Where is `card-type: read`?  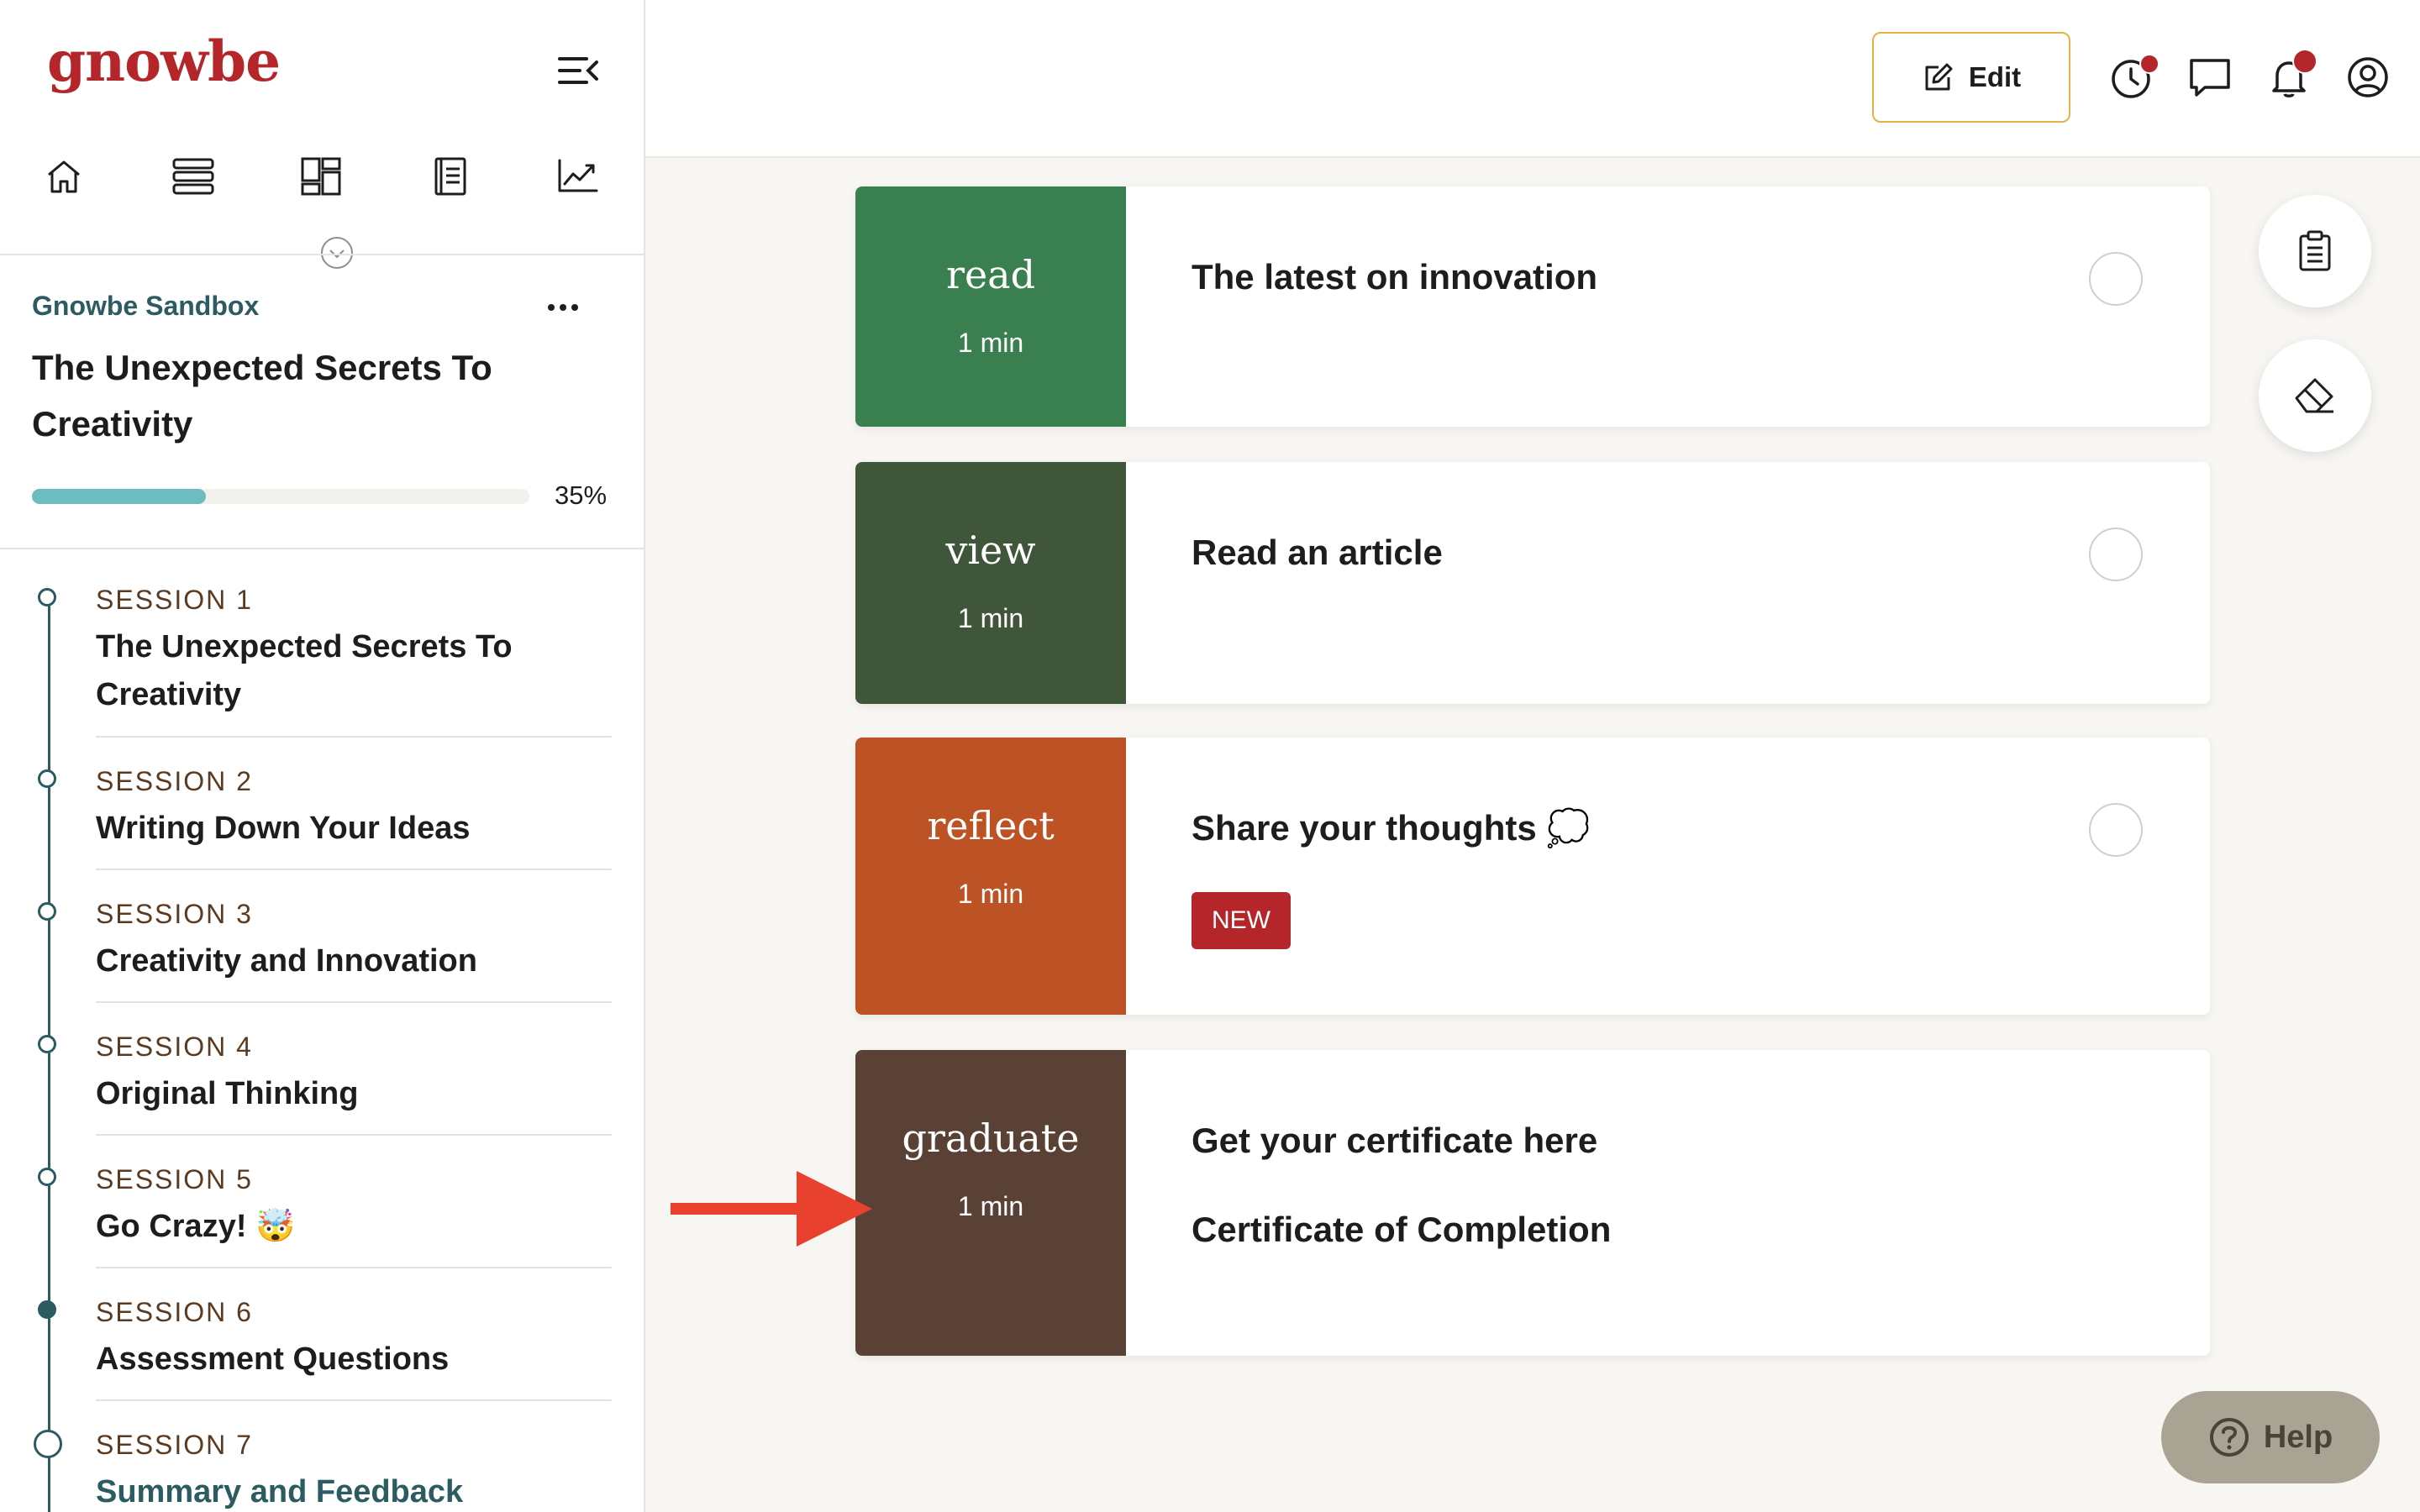
card-type: read is located at coordinates (991, 274).